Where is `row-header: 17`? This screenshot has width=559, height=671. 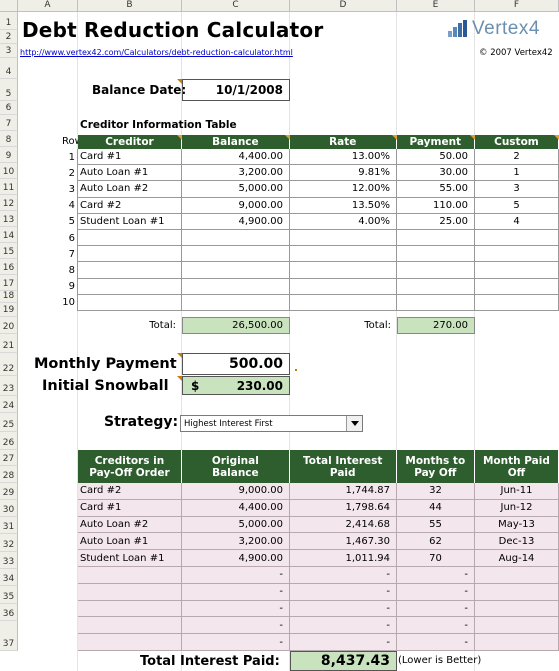 row-header: 17 is located at coordinates (9, 283).